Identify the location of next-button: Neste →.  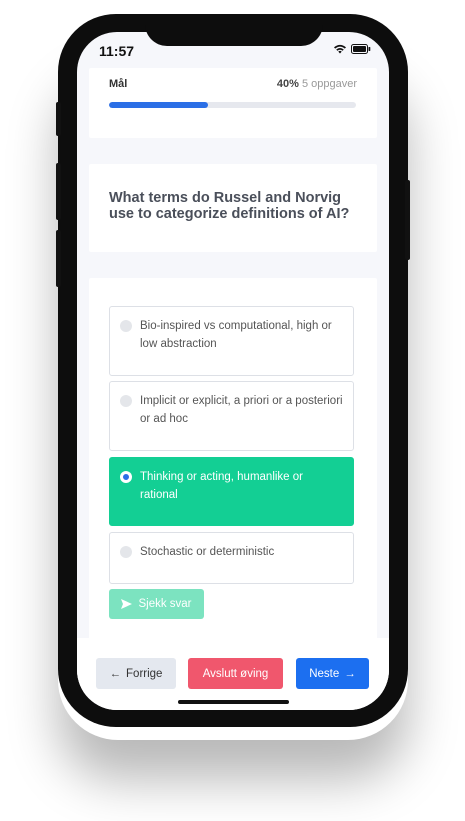
(332, 673).